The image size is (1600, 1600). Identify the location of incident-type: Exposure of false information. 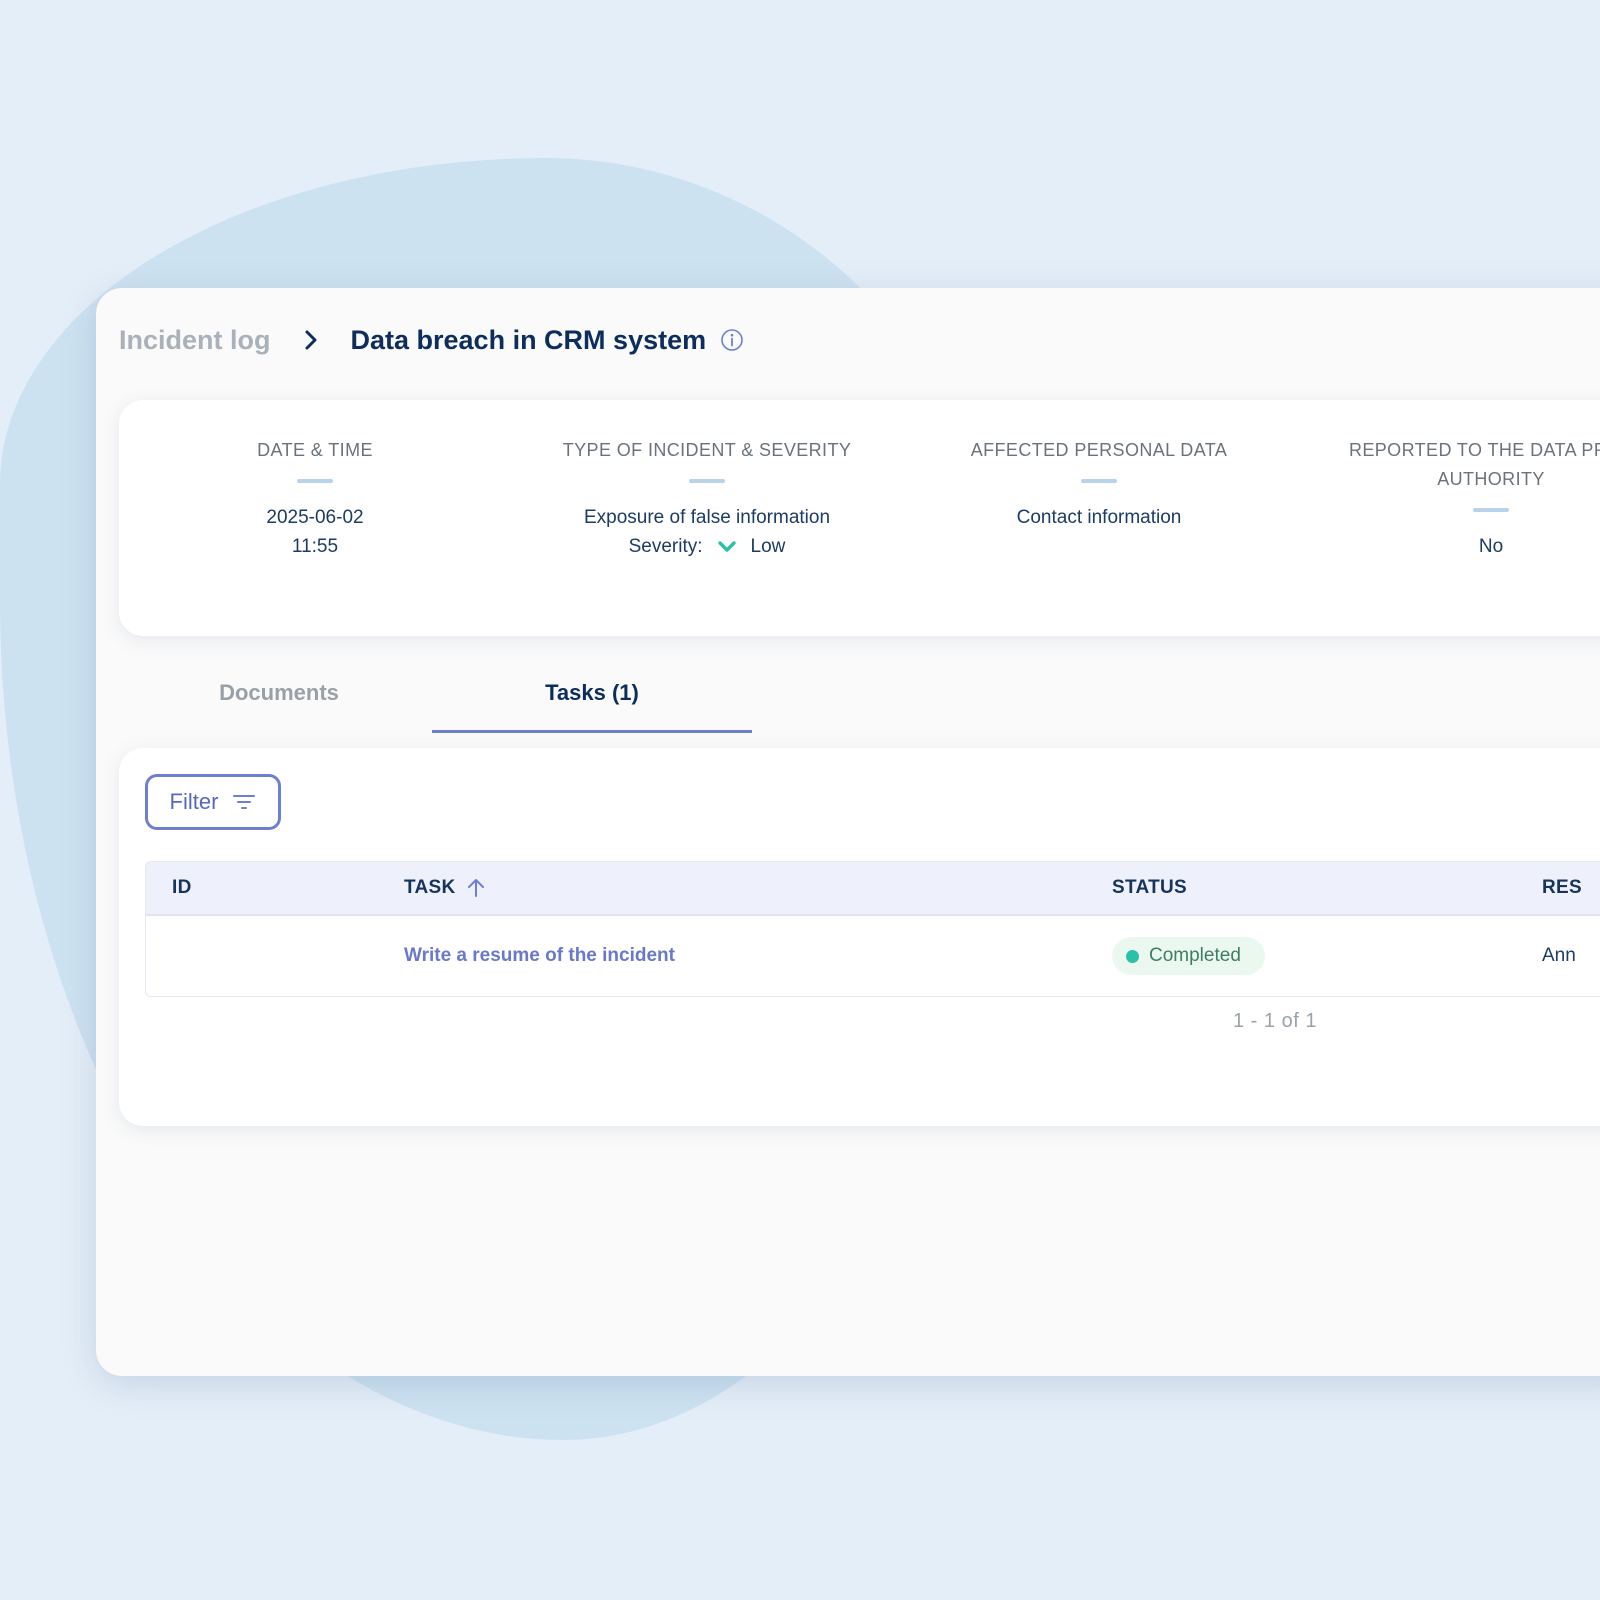
(707, 517).